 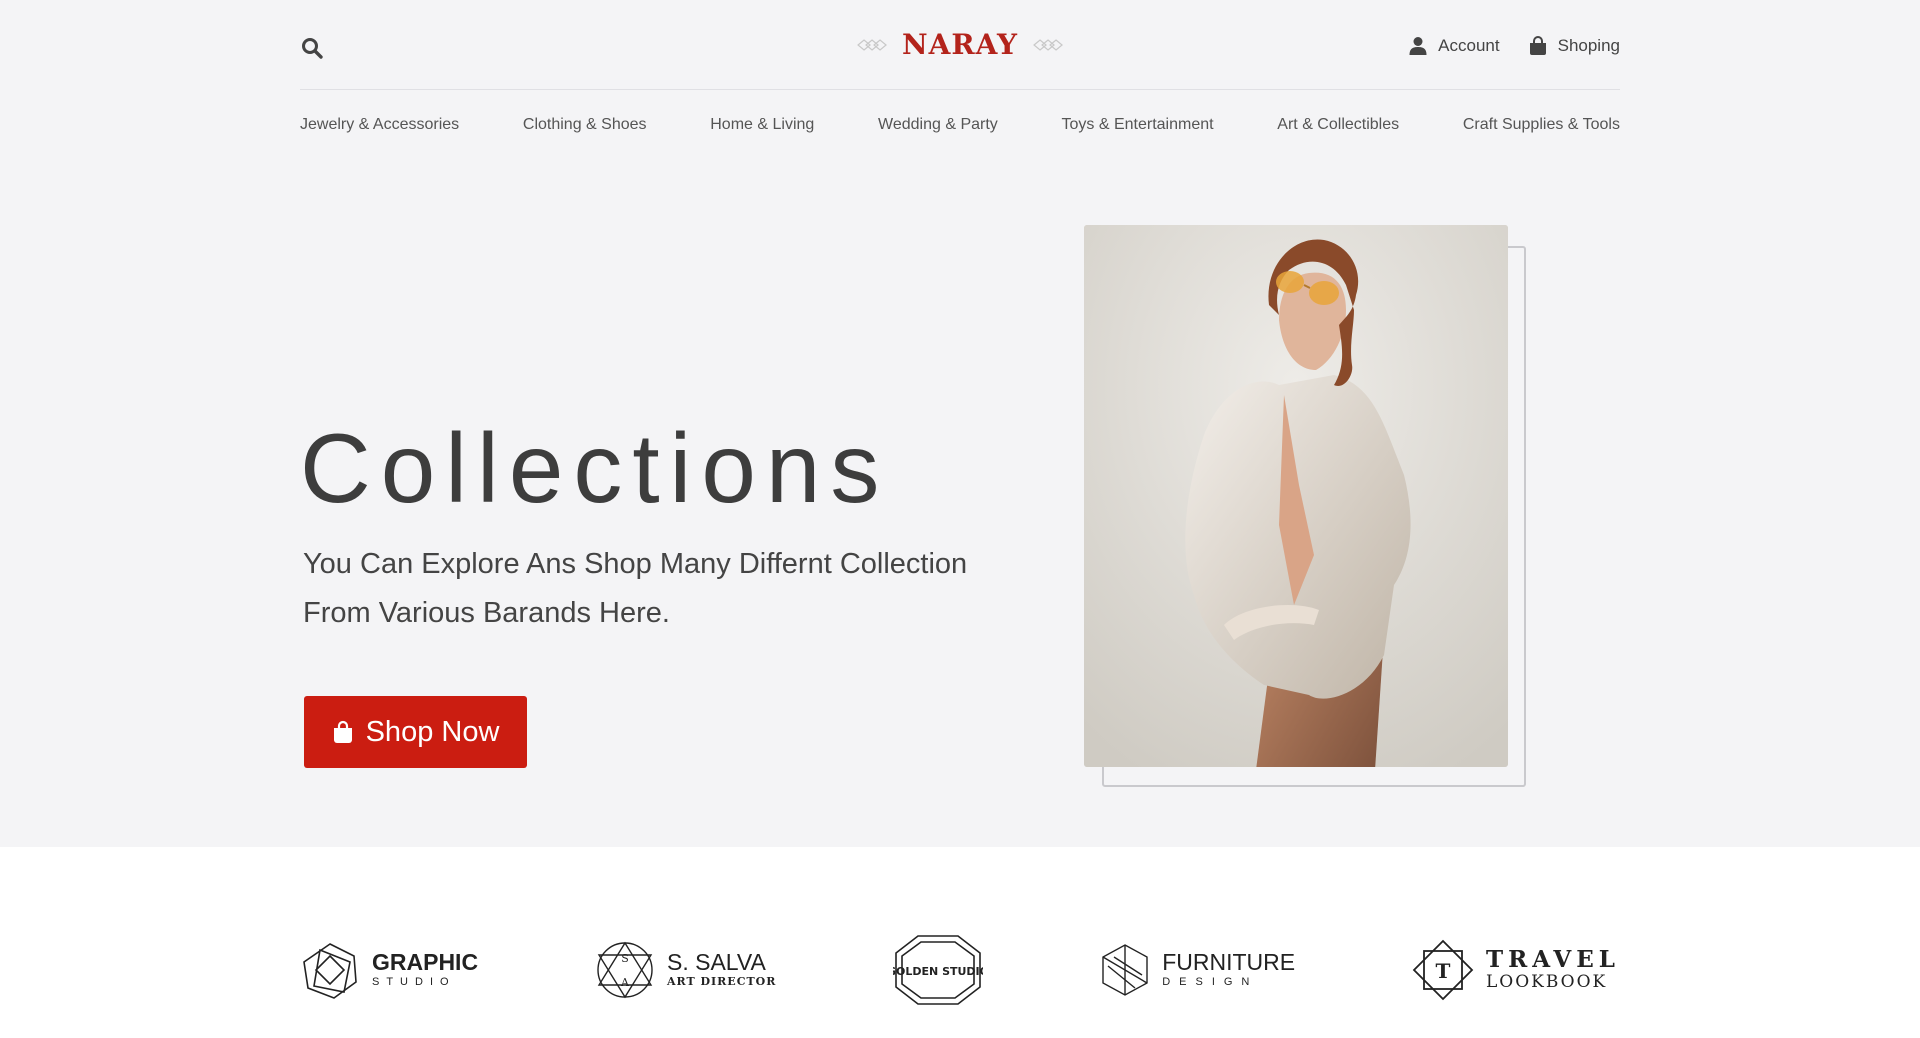 I want to click on nav-item-clothing: Clothing & Shoes, so click(x=585, y=131).